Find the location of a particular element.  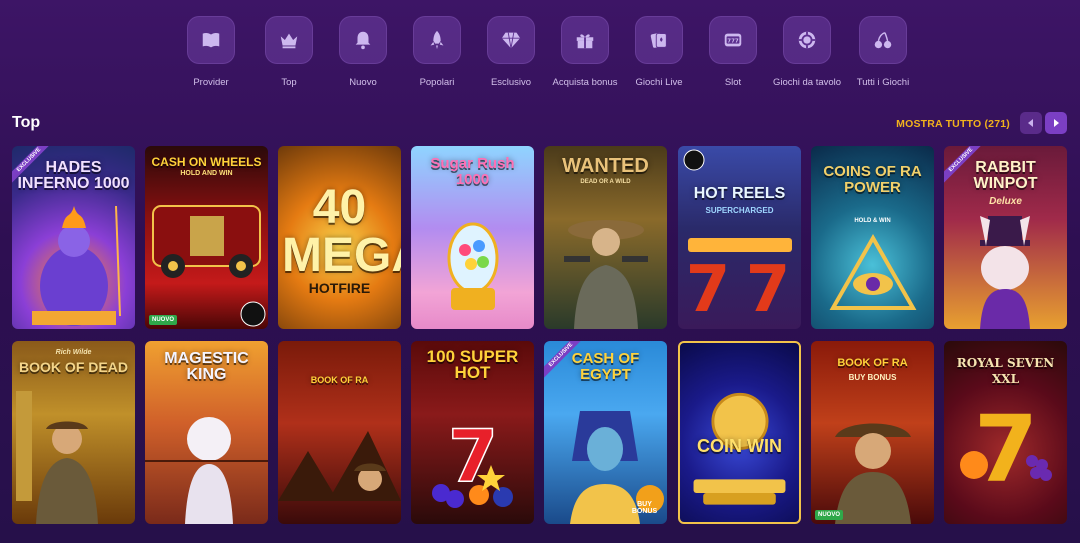

category-new: Nuovo is located at coordinates (363, 52).